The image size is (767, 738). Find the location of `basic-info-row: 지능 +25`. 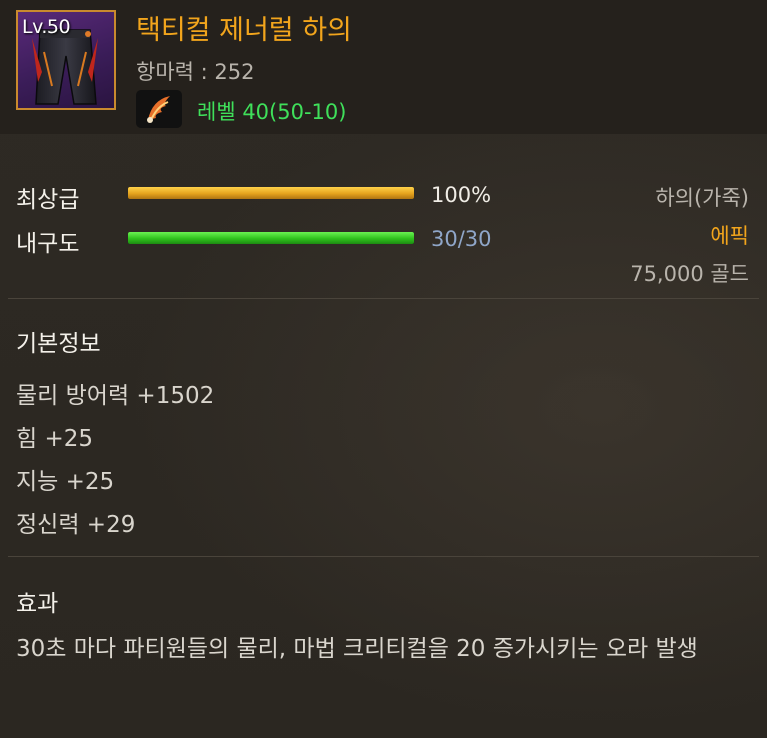

basic-info-row: 지능 +25 is located at coordinates (65, 482).